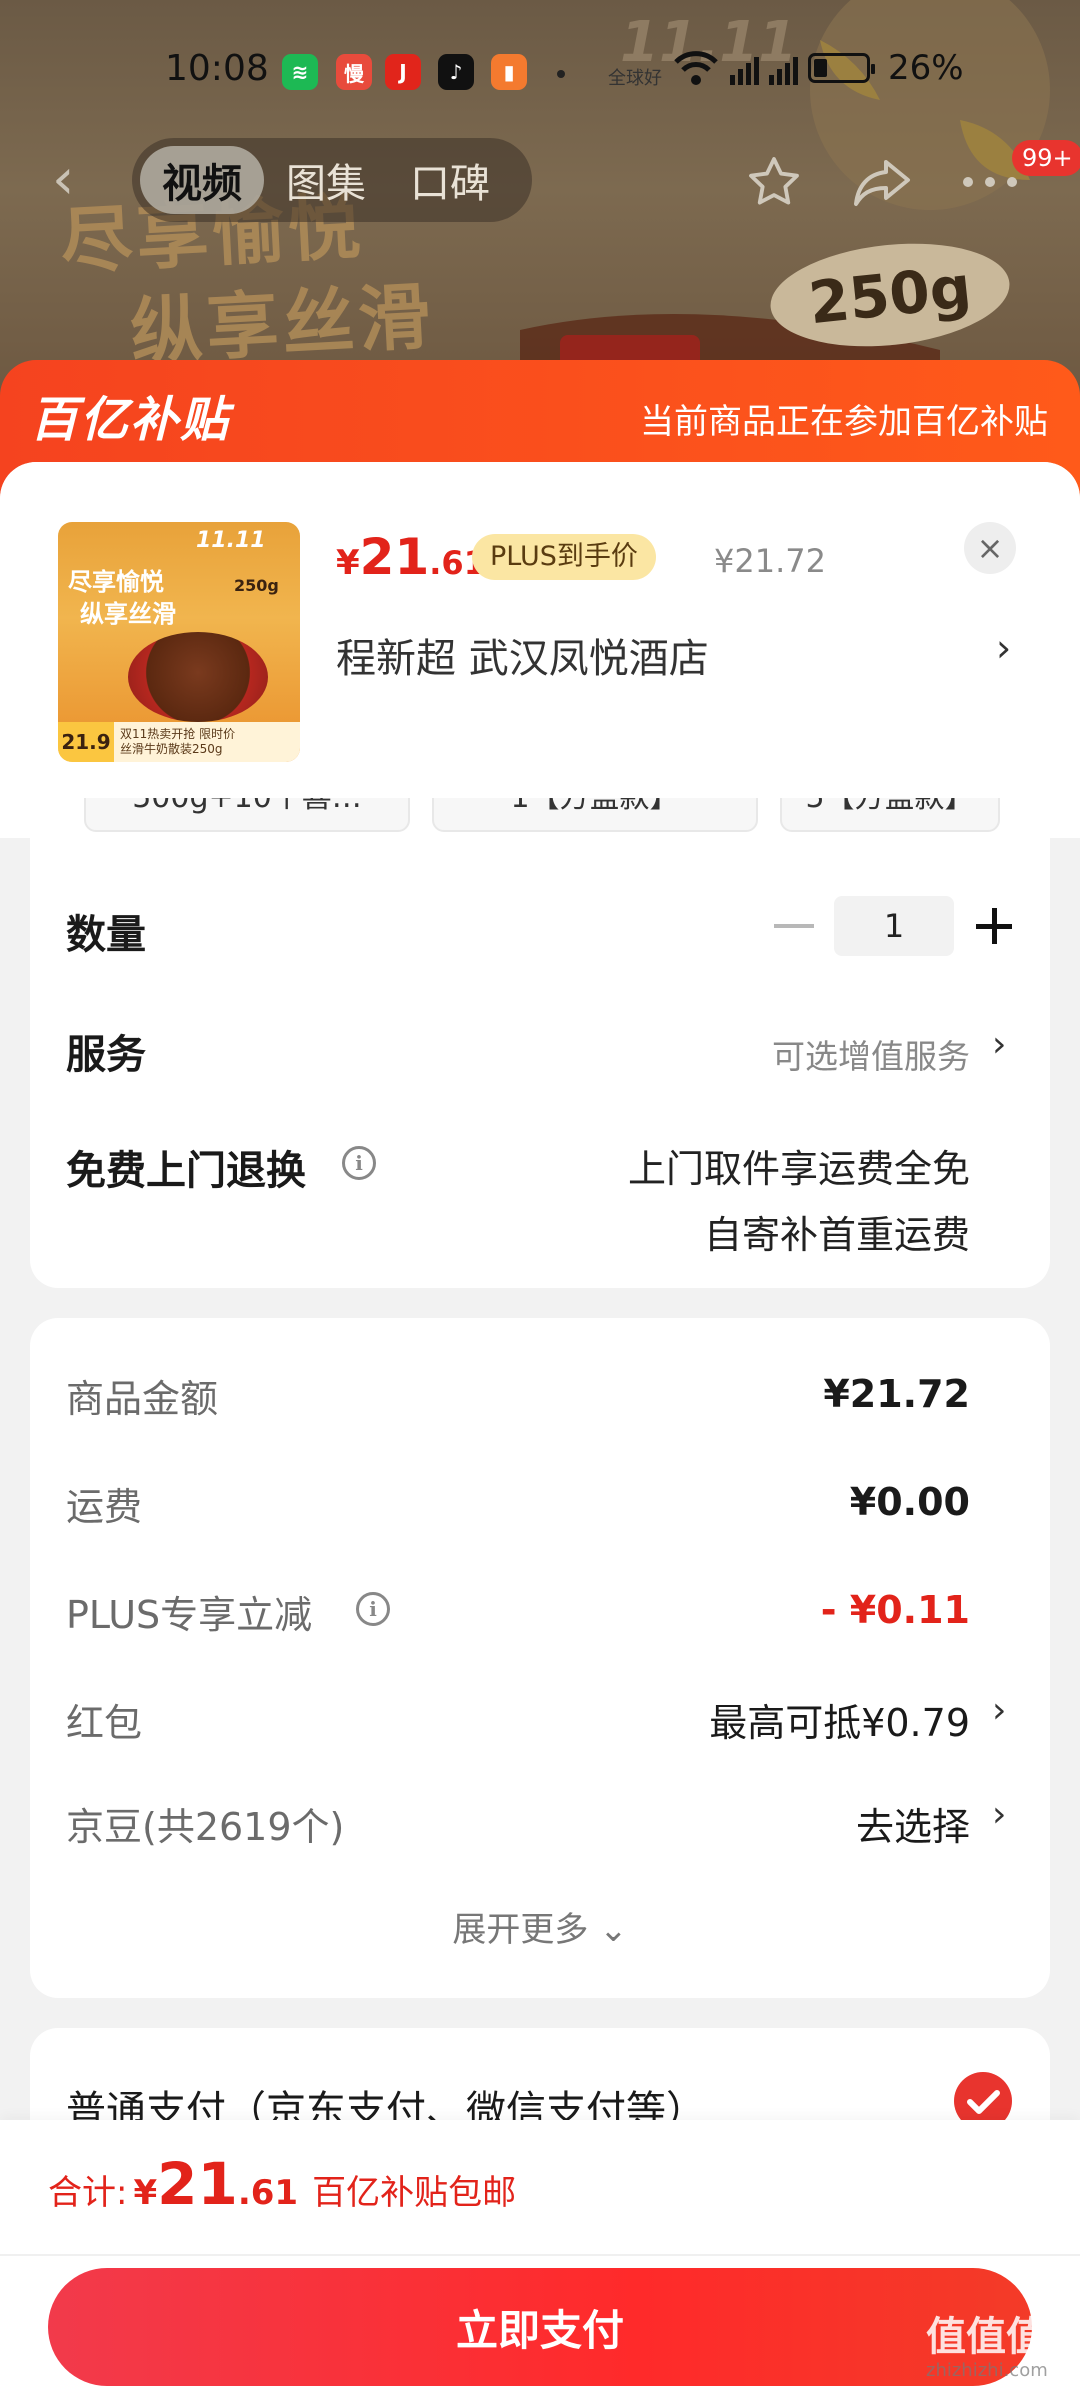 The height and width of the screenshot is (2400, 1080). I want to click on battery-level, so click(820, 68).